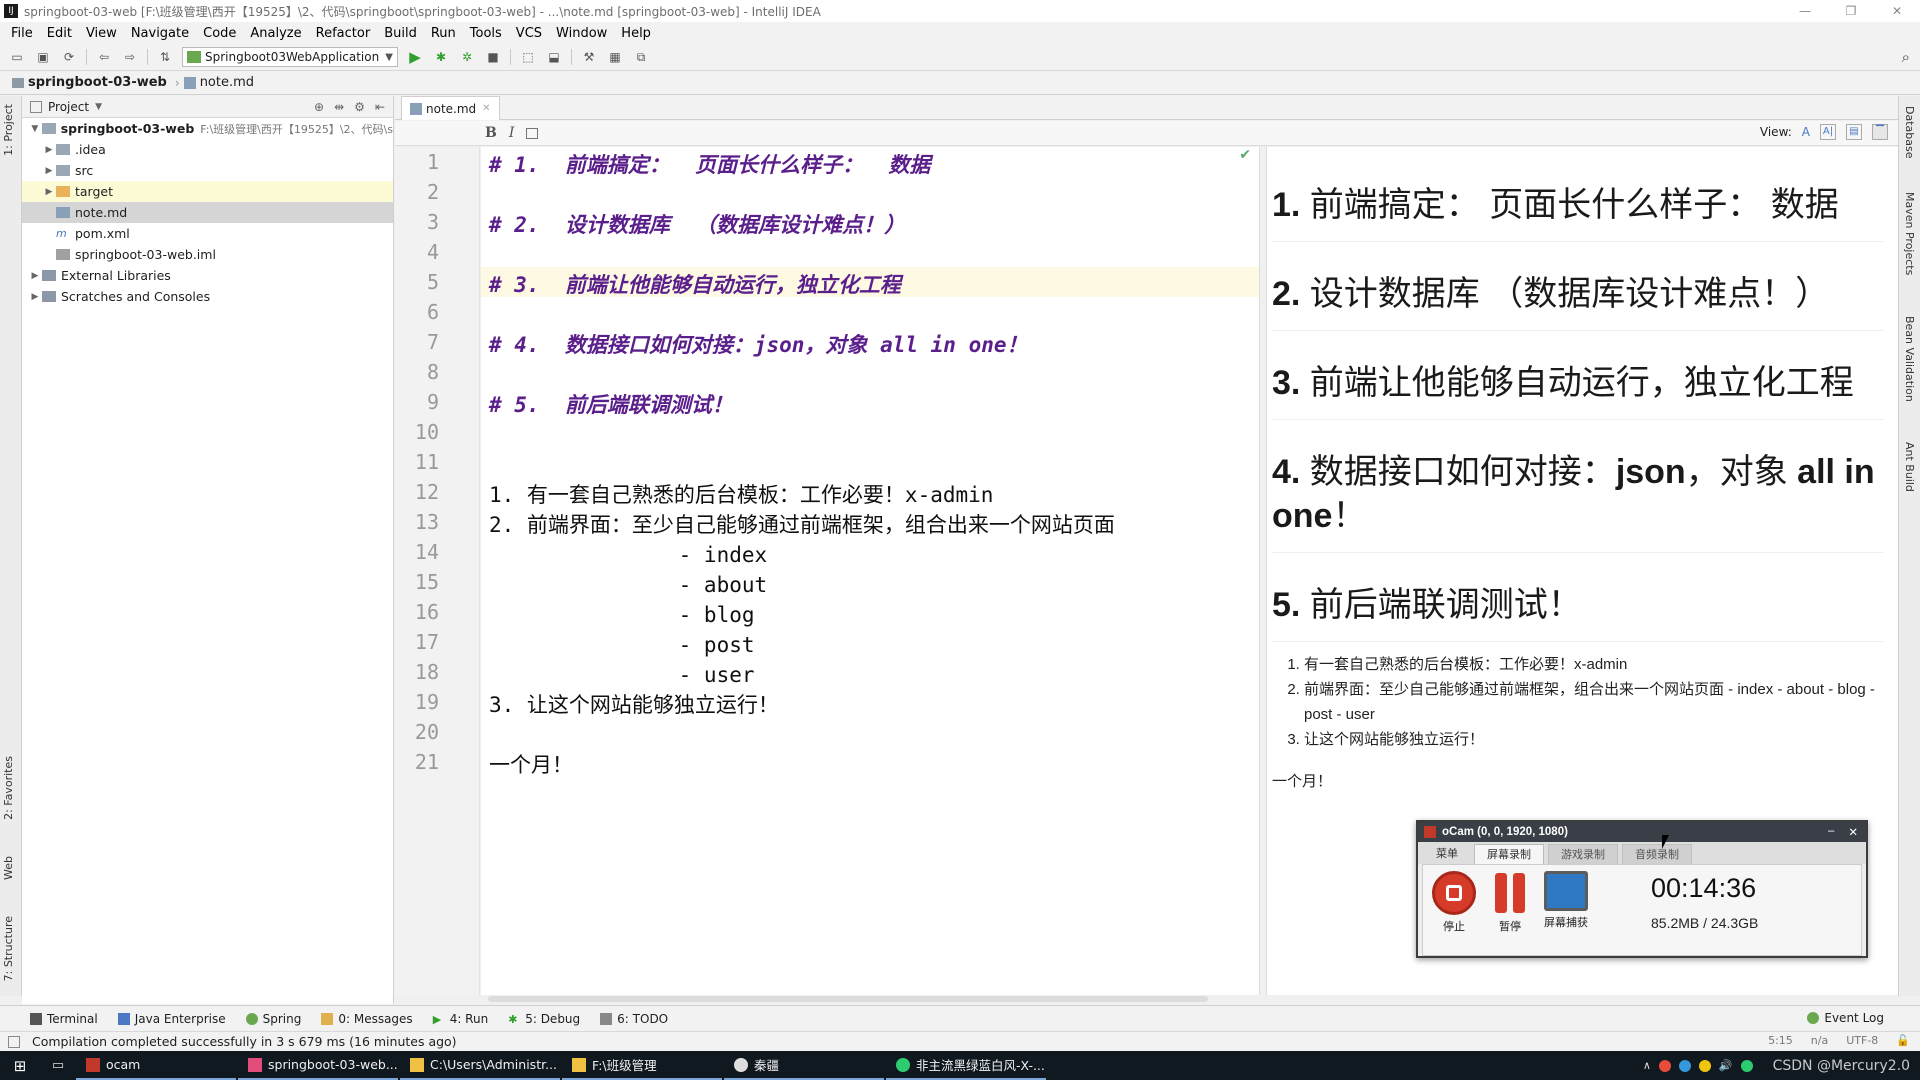 The width and height of the screenshot is (1920, 1080). I want to click on ocam-tab-audio-record: 音频录制, so click(1657, 854).